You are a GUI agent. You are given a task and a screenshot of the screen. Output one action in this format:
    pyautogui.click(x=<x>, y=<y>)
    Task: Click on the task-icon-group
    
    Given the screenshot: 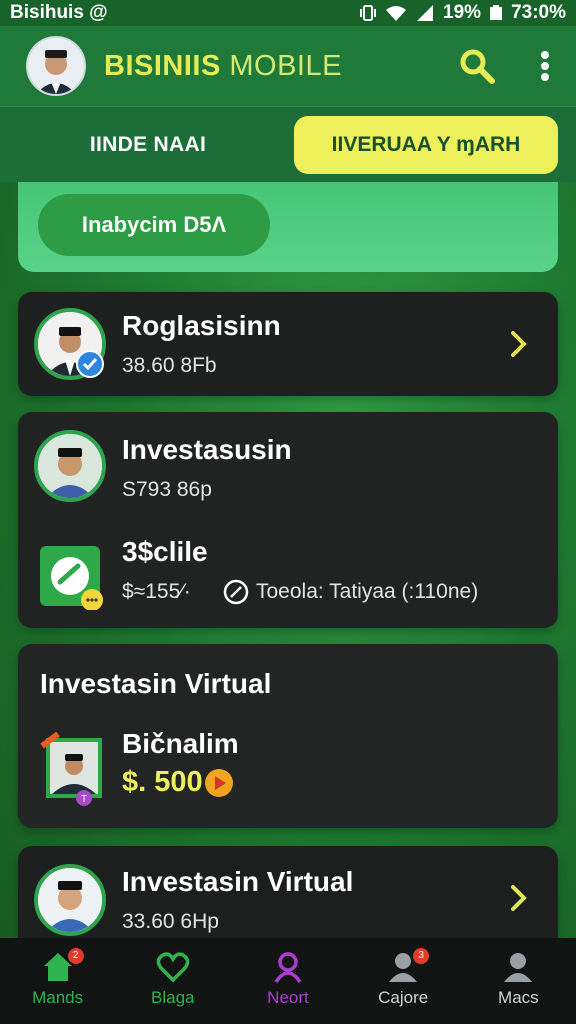 What is the action you would take?
    pyautogui.click(x=70, y=577)
    